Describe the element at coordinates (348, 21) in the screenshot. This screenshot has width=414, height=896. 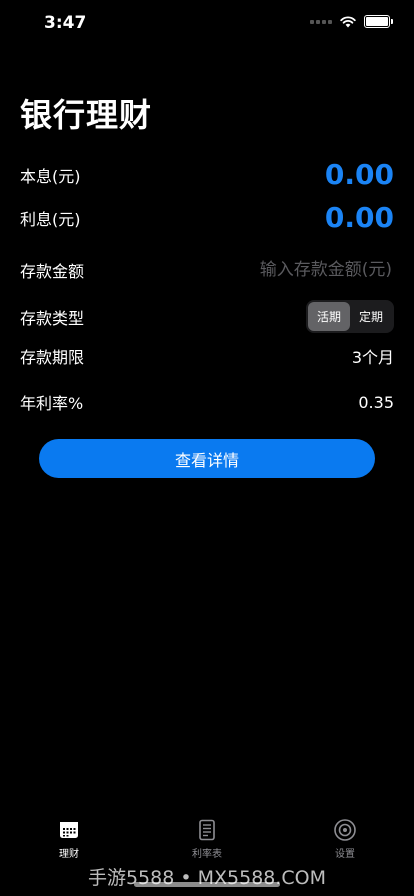
I see `wifi-icon` at that location.